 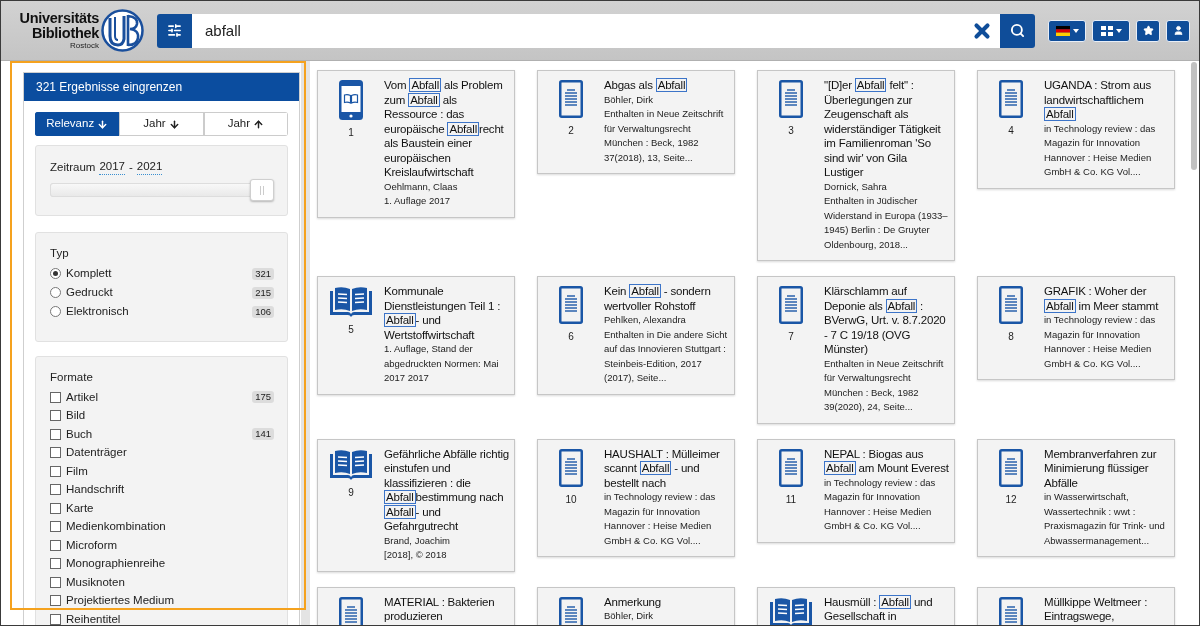 What do you see at coordinates (262, 190) in the screenshot?
I see `slider-thumb` at bounding box center [262, 190].